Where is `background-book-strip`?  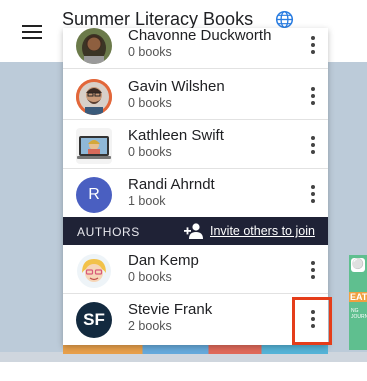
background-book-strip is located at coordinates (195, 349).